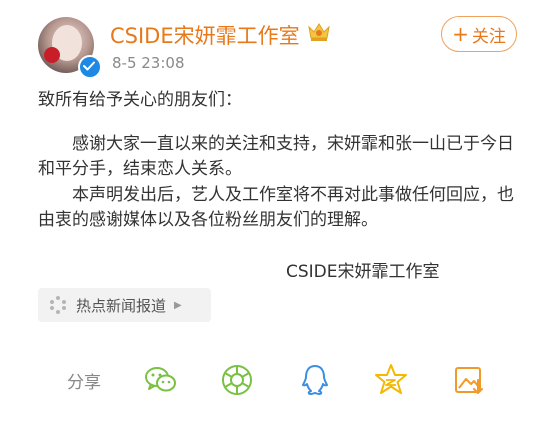 The width and height of the screenshot is (551, 421). Describe the element at coordinates (178, 305) in the screenshot. I see `chevron-right-icon: ▶` at that location.